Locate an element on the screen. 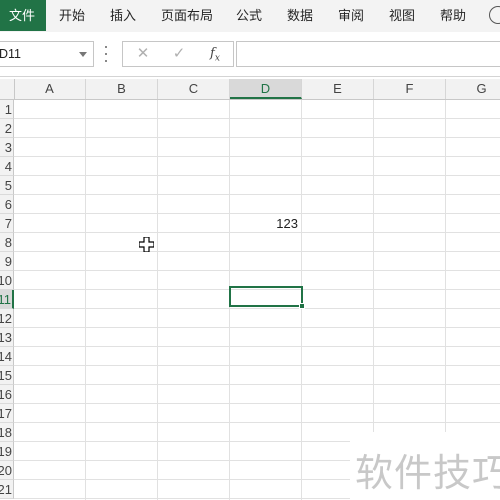 Image resolution: width=500 pixels, height=500 pixels. watermark-text: 软件技巧 is located at coordinates (427, 473).